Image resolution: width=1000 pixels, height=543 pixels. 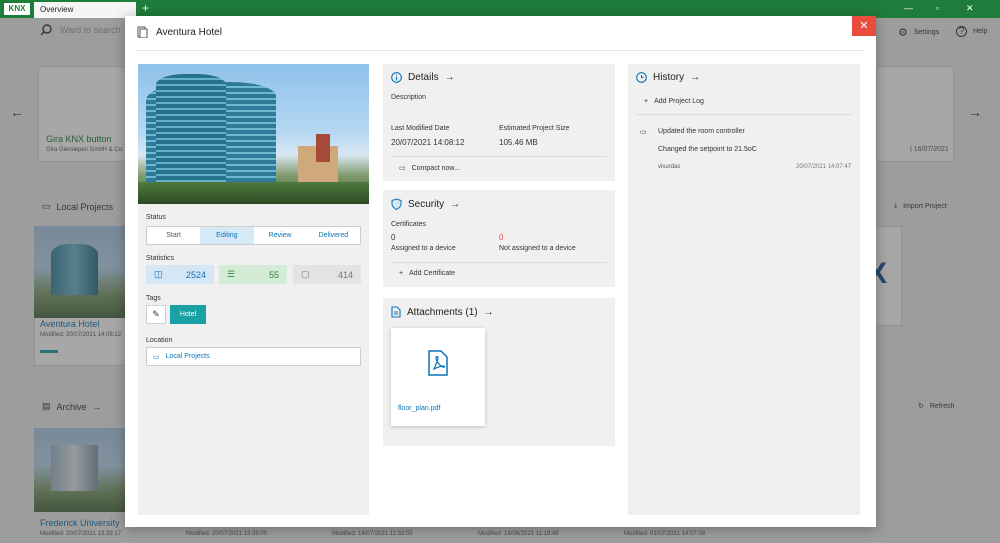 I want to click on file-icon, so click(x=396, y=312).